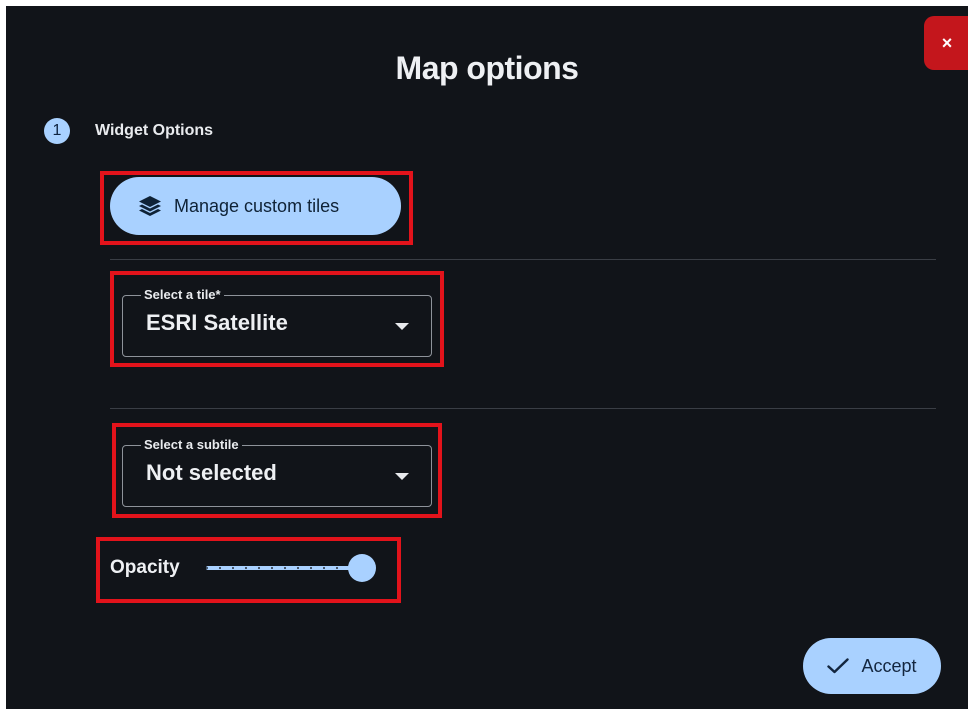 The image size is (974, 715). What do you see at coordinates (211, 472) in the screenshot?
I see `subtile-select-value: Not selected` at bounding box center [211, 472].